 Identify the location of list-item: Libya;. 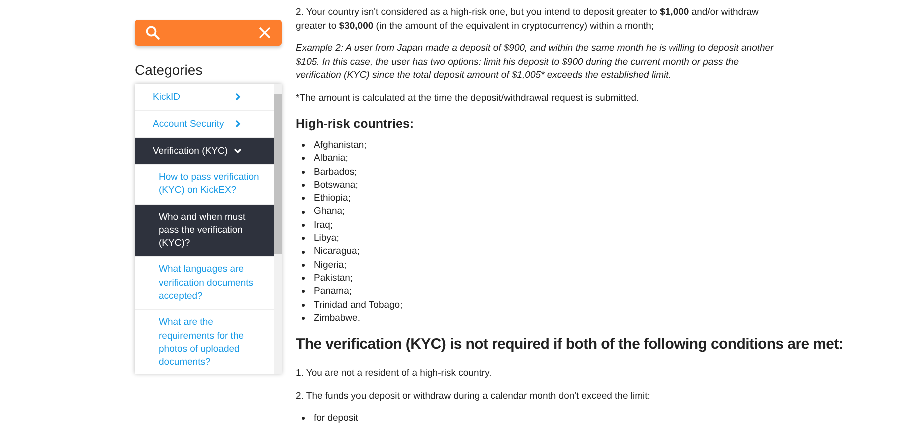
(327, 239).